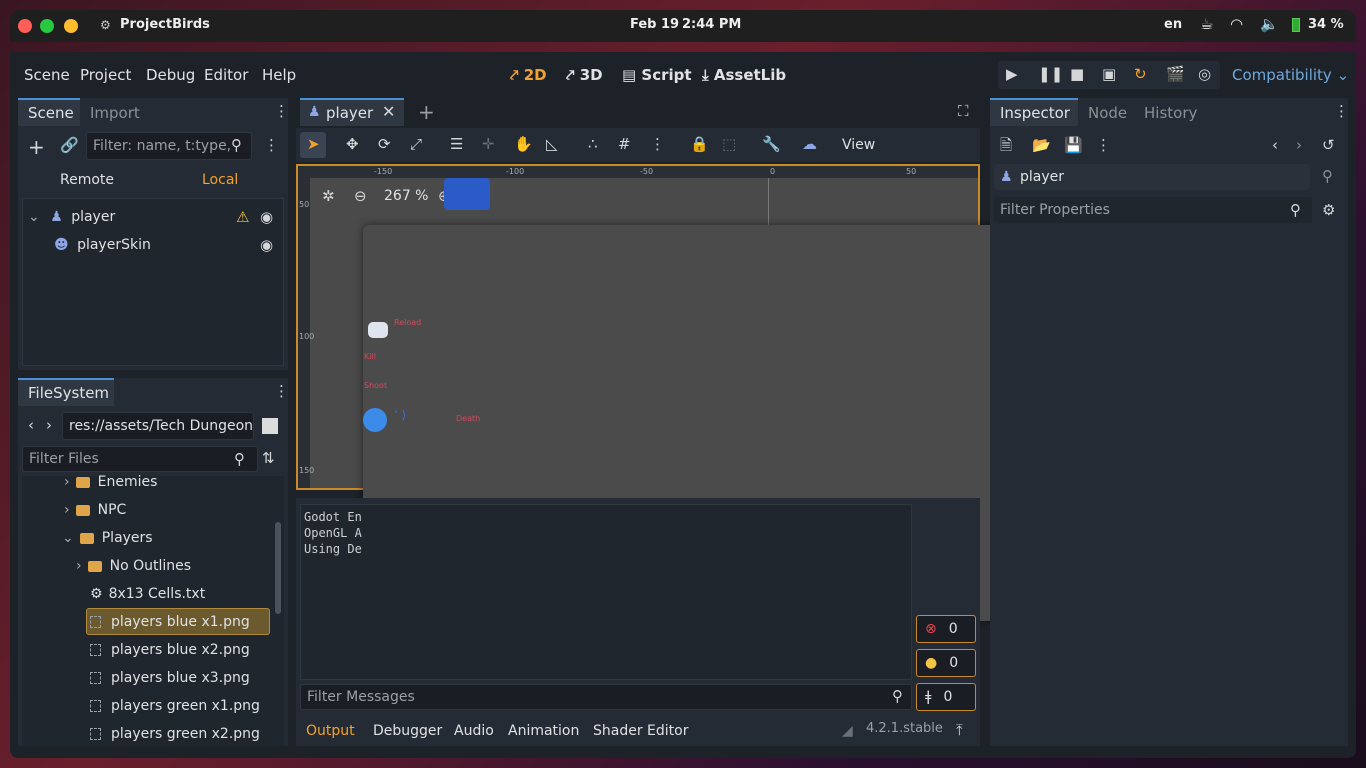 This screenshot has width=1366, height=768. Describe the element at coordinates (47, 75) in the screenshot. I see `menu-scene: Scene` at that location.